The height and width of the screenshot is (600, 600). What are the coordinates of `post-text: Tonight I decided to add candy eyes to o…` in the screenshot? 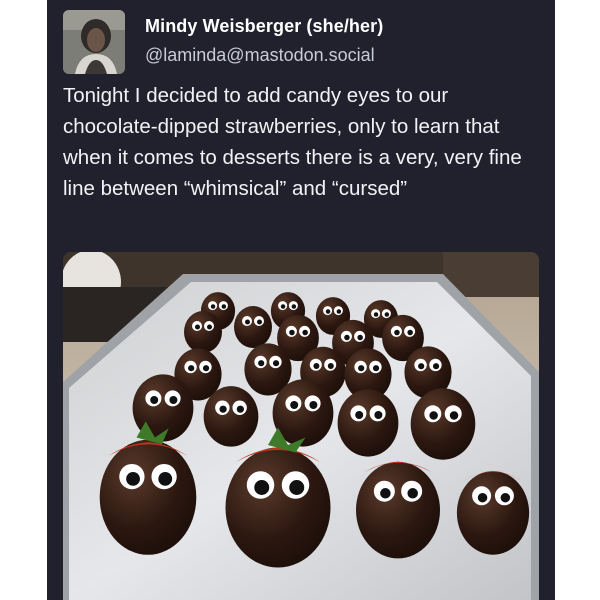 It's located at (292, 142).